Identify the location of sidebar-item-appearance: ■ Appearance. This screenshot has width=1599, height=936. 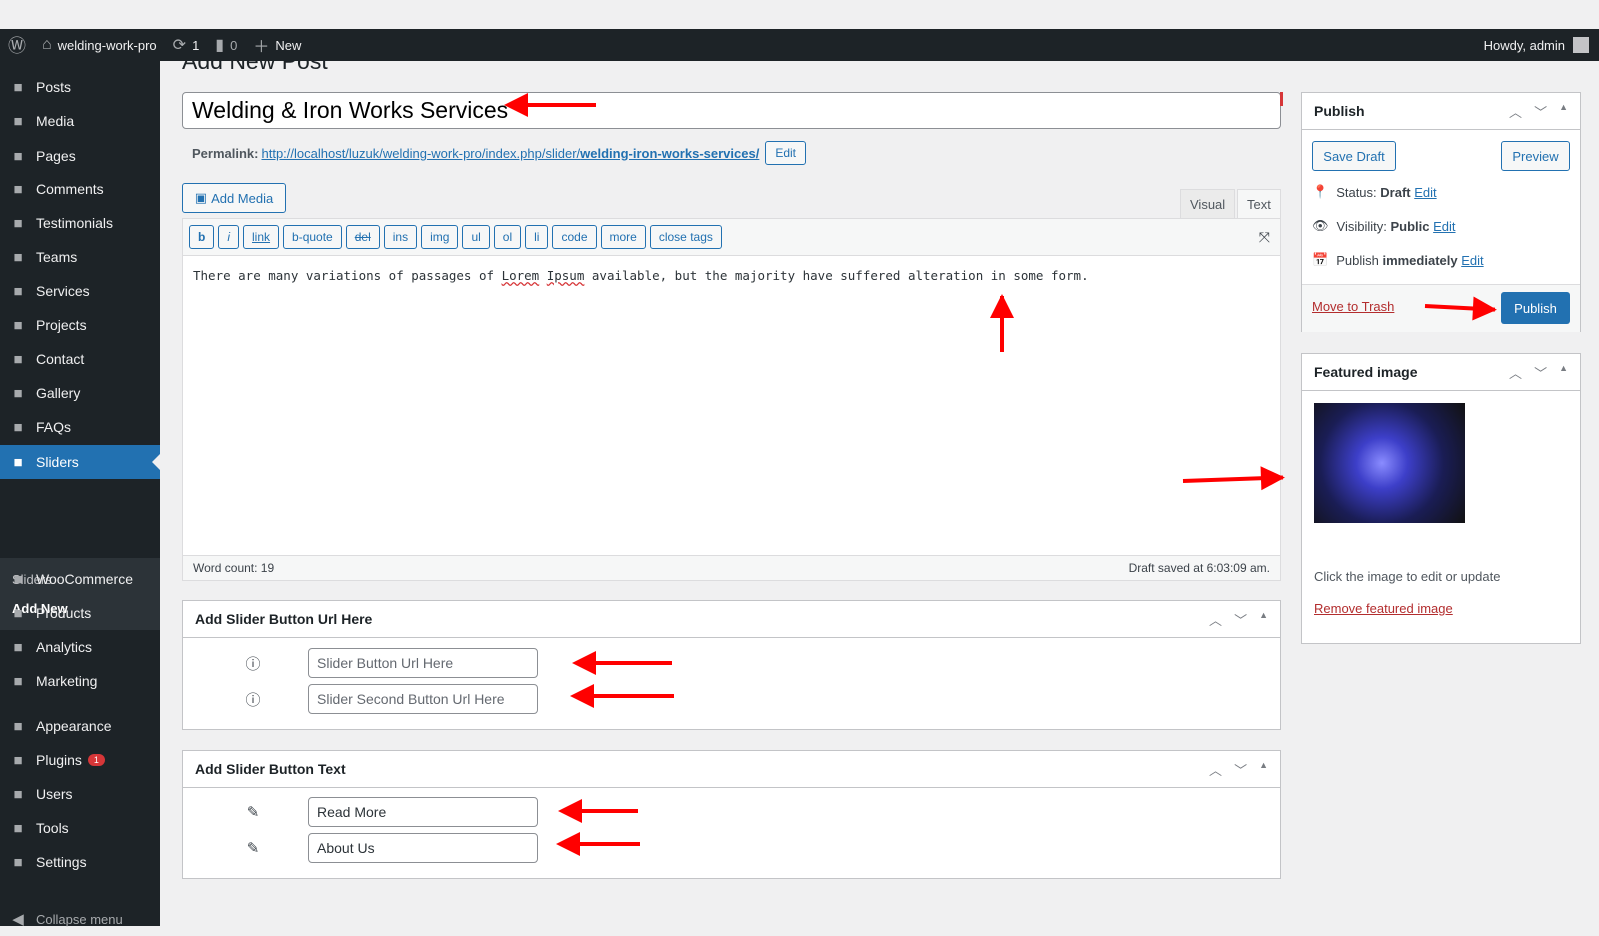
(80, 726).